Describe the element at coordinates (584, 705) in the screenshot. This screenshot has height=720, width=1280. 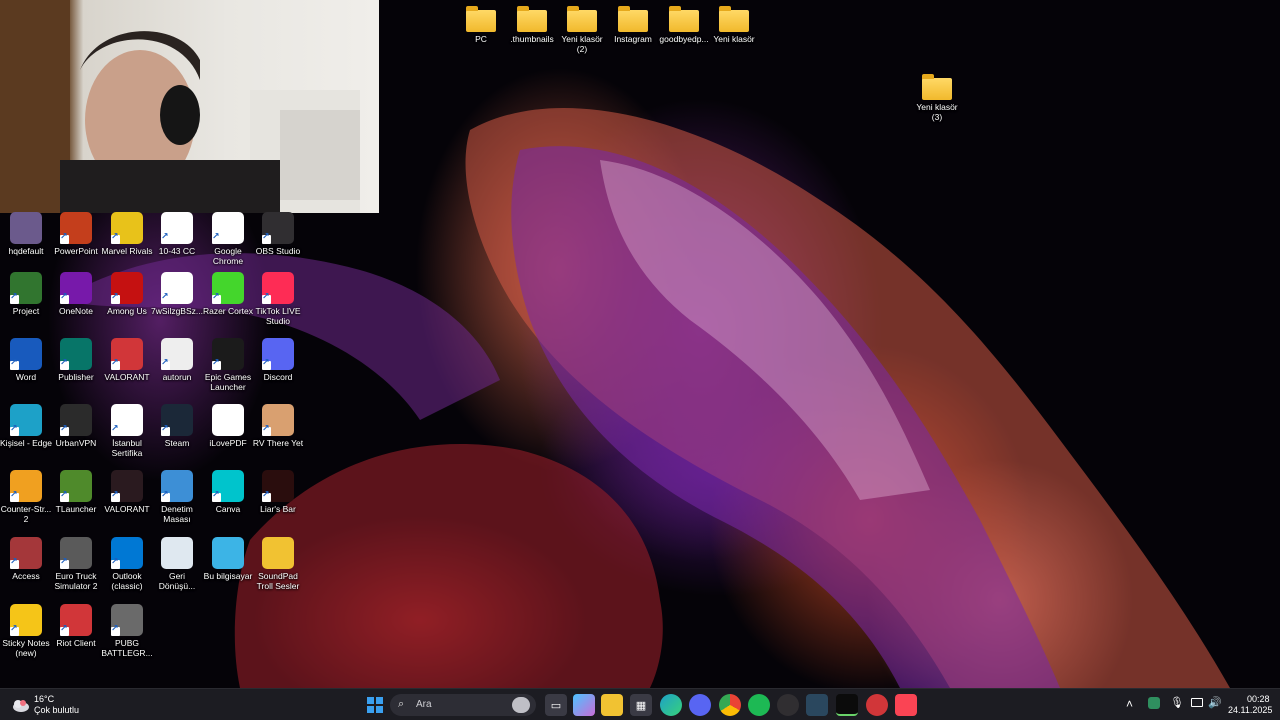
I see `copilot-icon` at that location.